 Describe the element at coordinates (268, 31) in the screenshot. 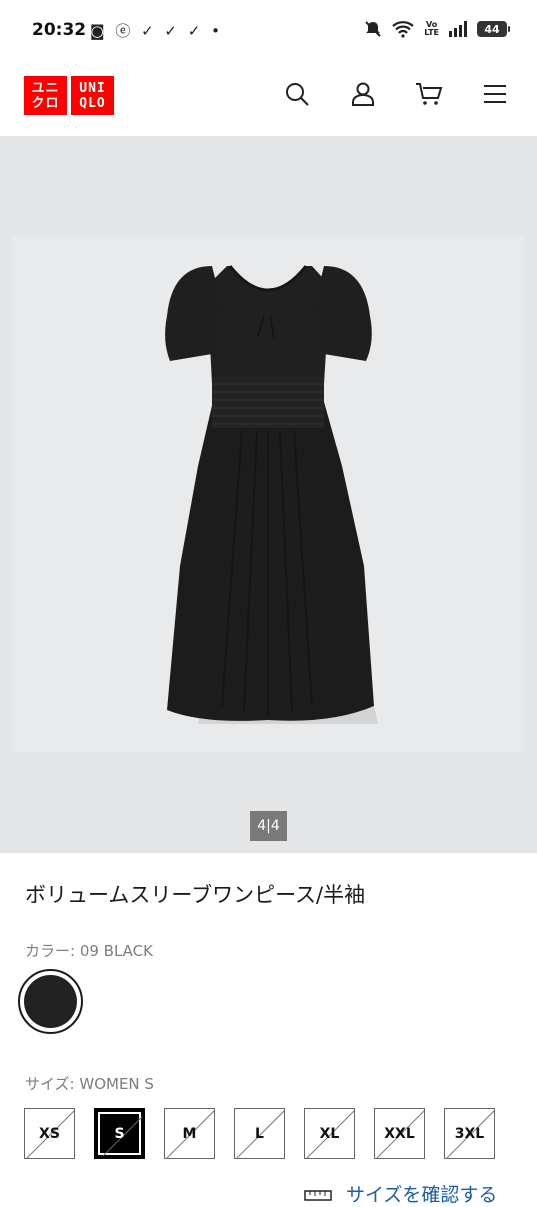

I see `status-bar: 20:32 ◙ ⓔ ✓ ✓ ✓ • Vo LTE 44` at that location.